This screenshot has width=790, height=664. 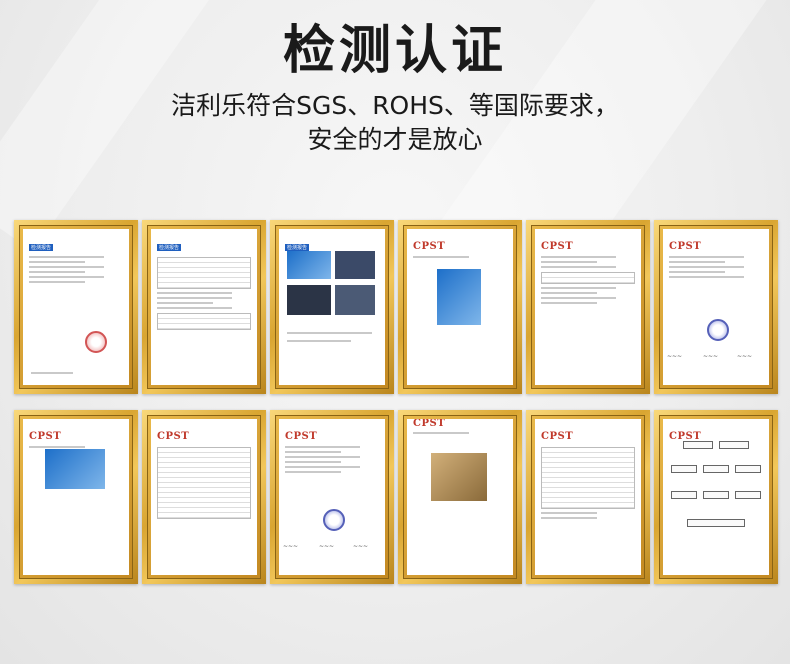 I want to click on certificate-4: CPST, so click(x=460, y=307).